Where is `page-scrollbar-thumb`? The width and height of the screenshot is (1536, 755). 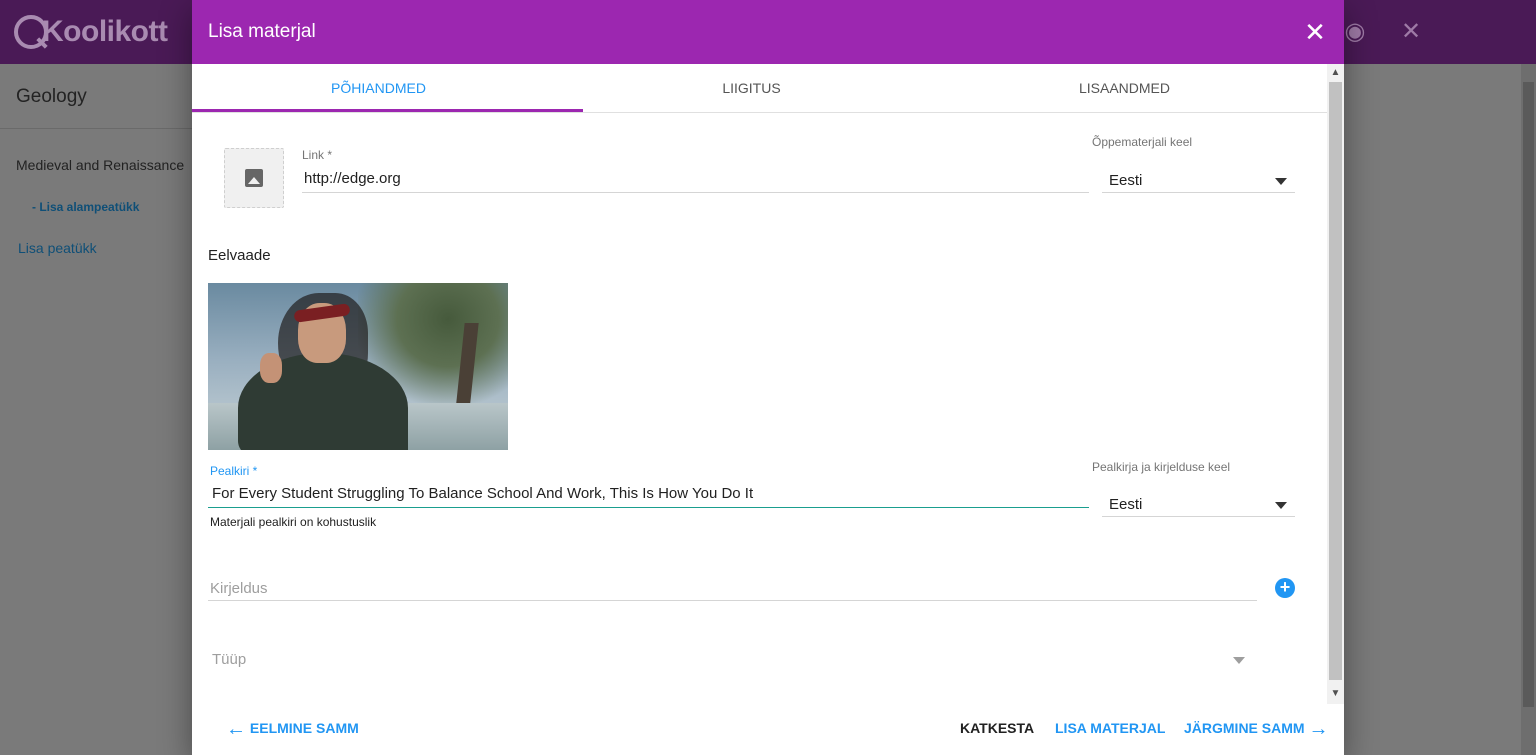 page-scrollbar-thumb is located at coordinates (1528, 394).